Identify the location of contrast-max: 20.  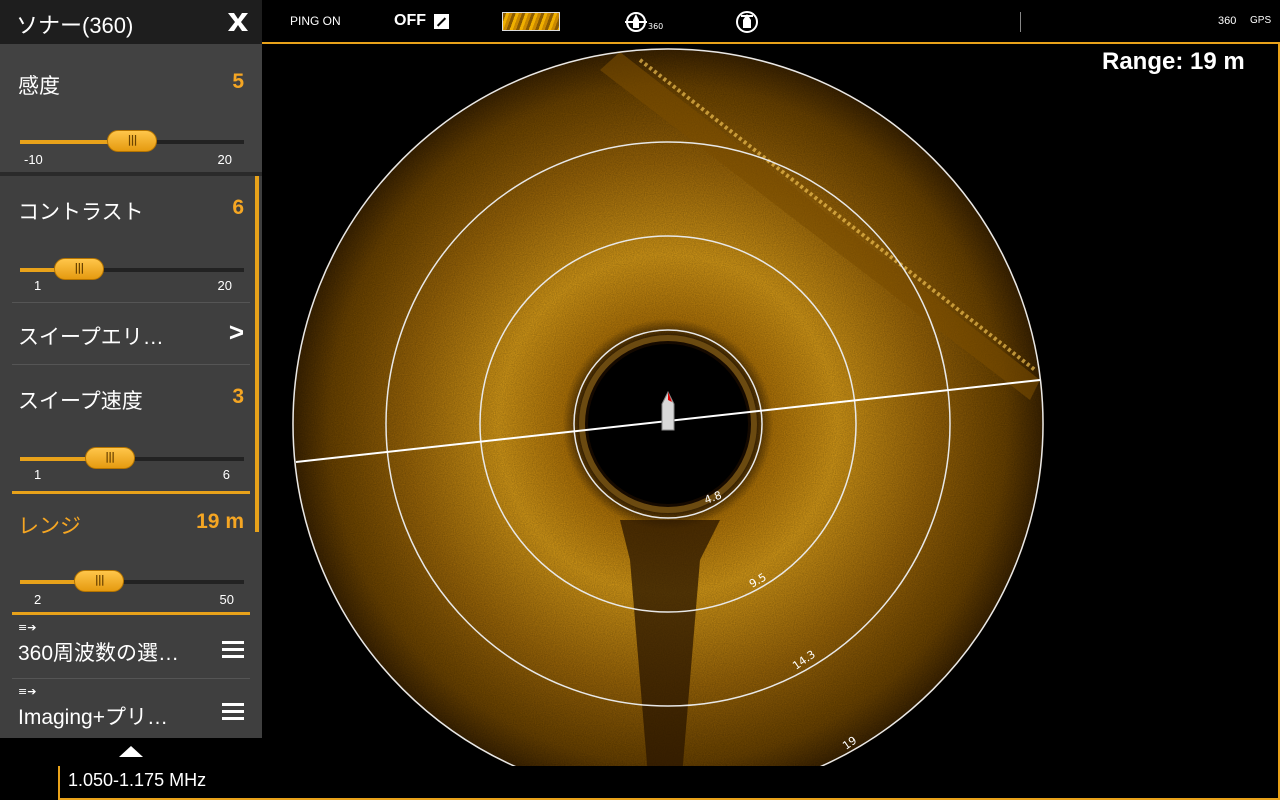
(224, 285).